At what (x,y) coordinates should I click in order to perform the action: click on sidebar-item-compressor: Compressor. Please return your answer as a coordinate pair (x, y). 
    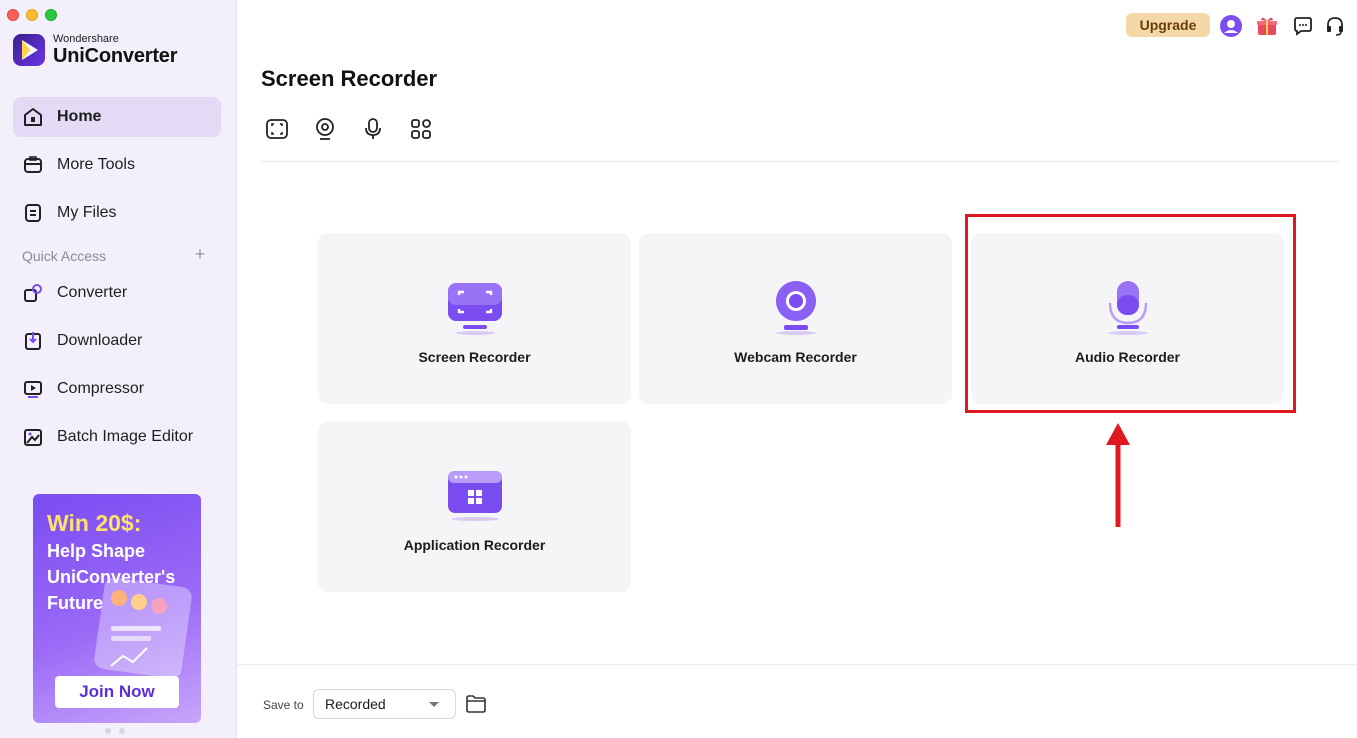
    Looking at the image, I should click on (117, 389).